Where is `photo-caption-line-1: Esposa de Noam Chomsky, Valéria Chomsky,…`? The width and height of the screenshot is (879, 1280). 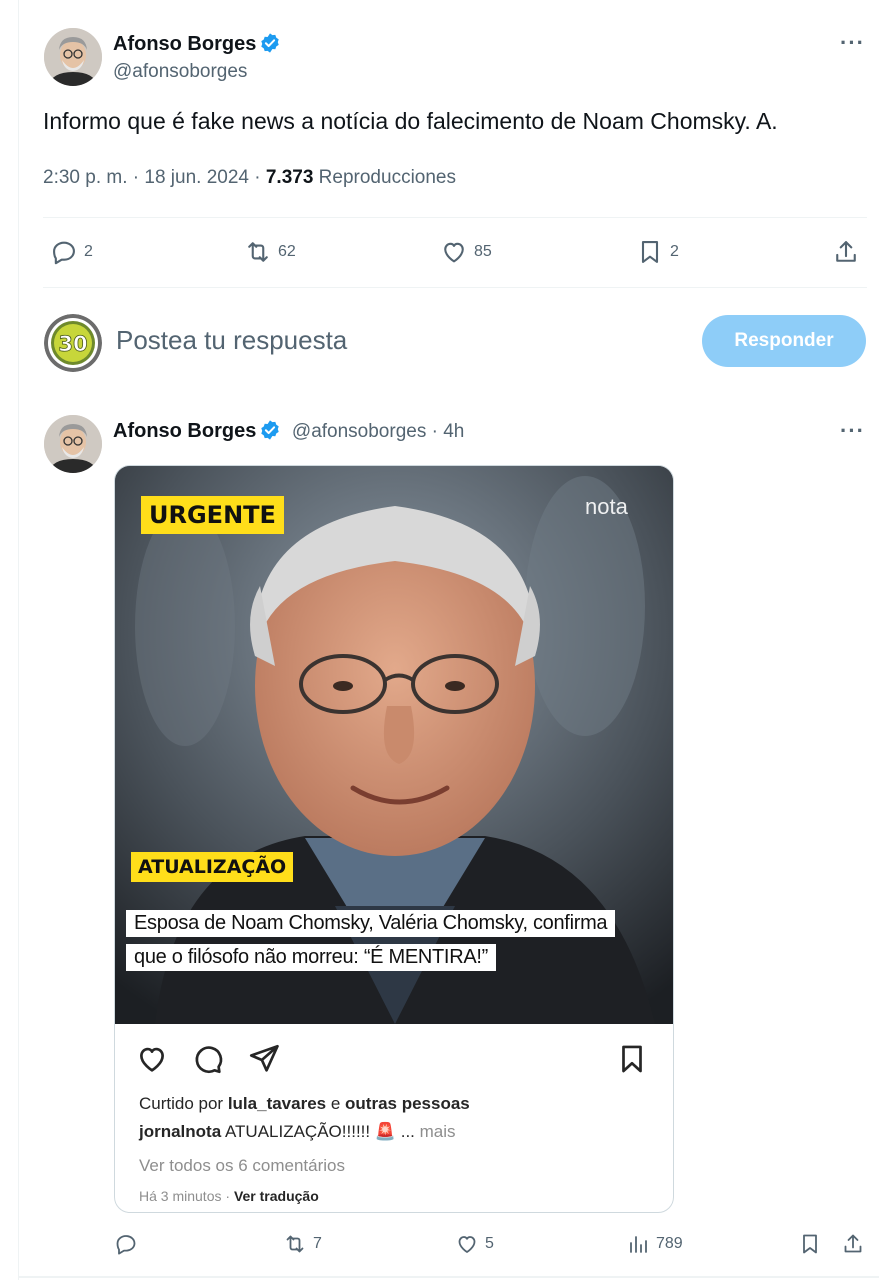 photo-caption-line-1: Esposa de Noam Chomsky, Valéria Chomsky,… is located at coordinates (371, 923).